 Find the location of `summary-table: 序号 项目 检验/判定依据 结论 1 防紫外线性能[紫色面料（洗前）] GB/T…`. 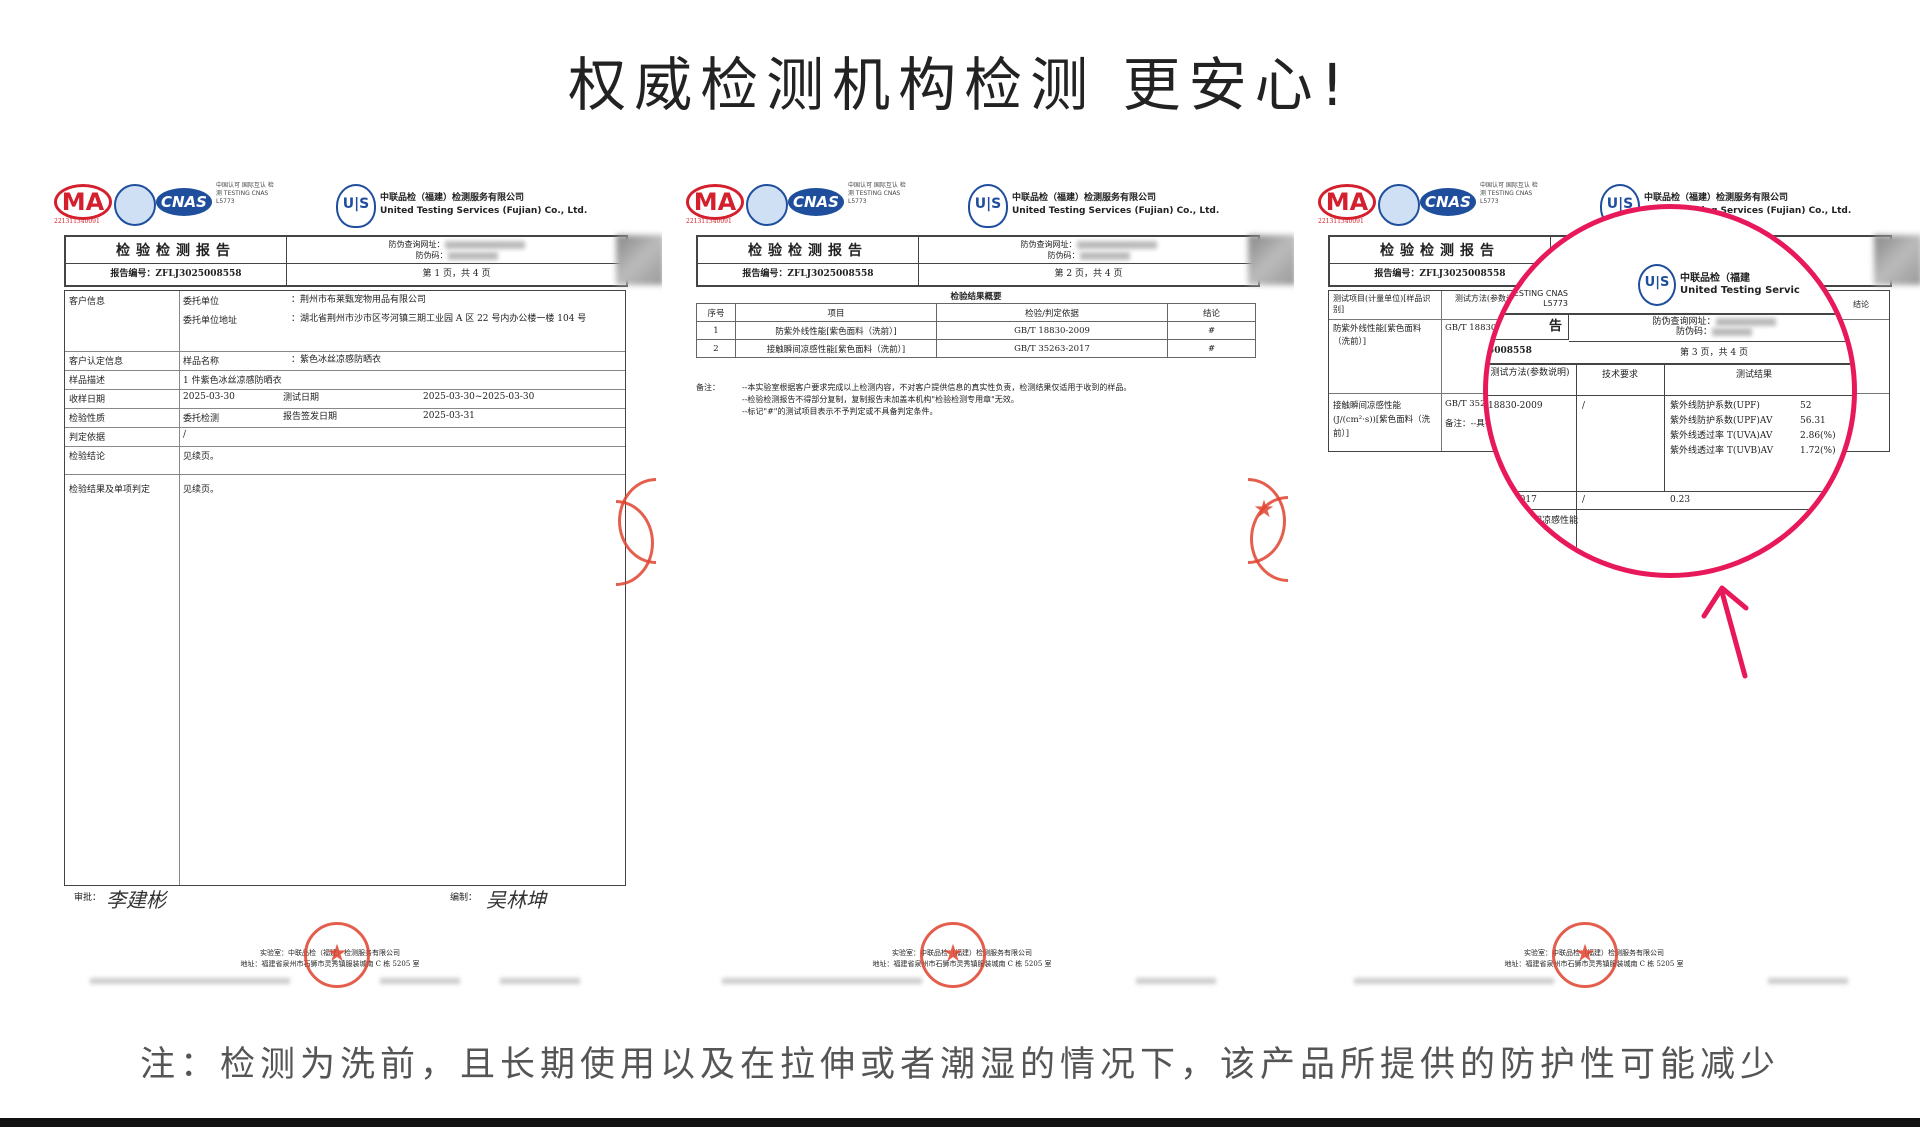

summary-table: 序号 项目 检验/判定依据 结论 1 防紫外线性能[紫色面料（洗前）] GB/T… is located at coordinates (976, 330).